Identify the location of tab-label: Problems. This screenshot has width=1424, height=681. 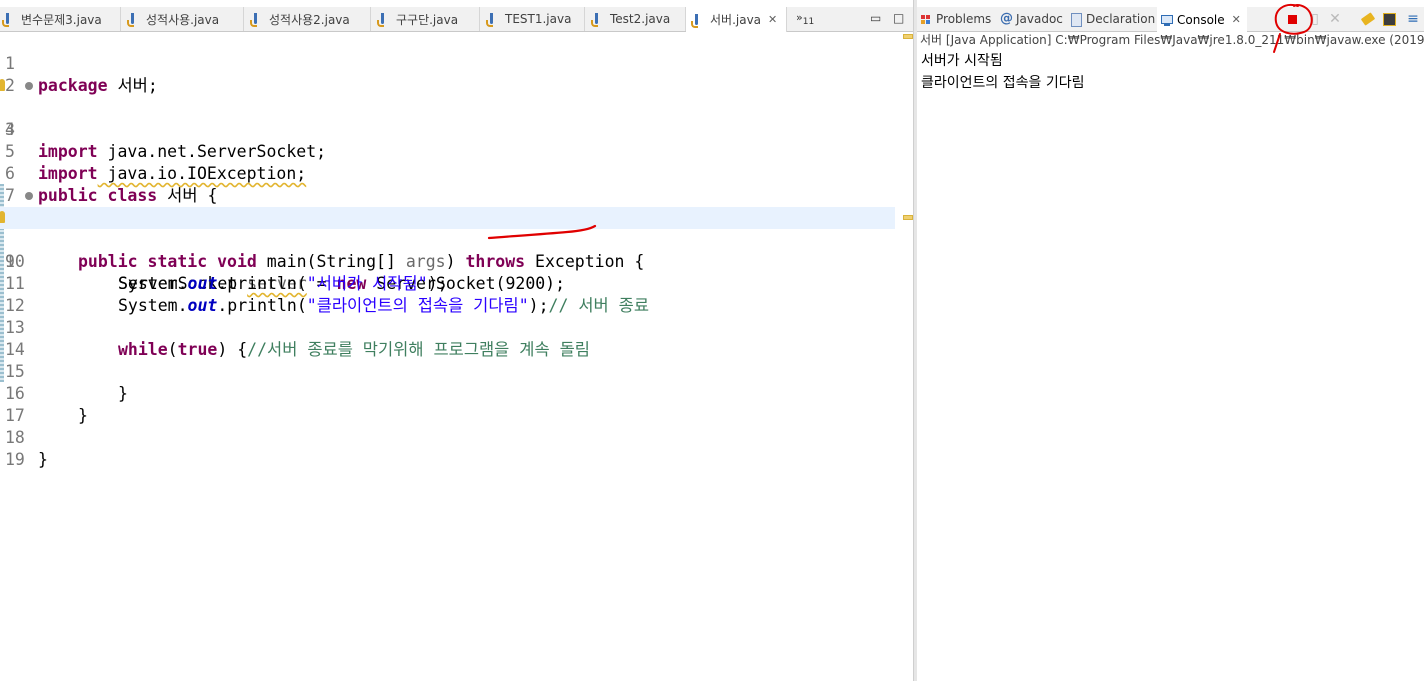
(964, 19).